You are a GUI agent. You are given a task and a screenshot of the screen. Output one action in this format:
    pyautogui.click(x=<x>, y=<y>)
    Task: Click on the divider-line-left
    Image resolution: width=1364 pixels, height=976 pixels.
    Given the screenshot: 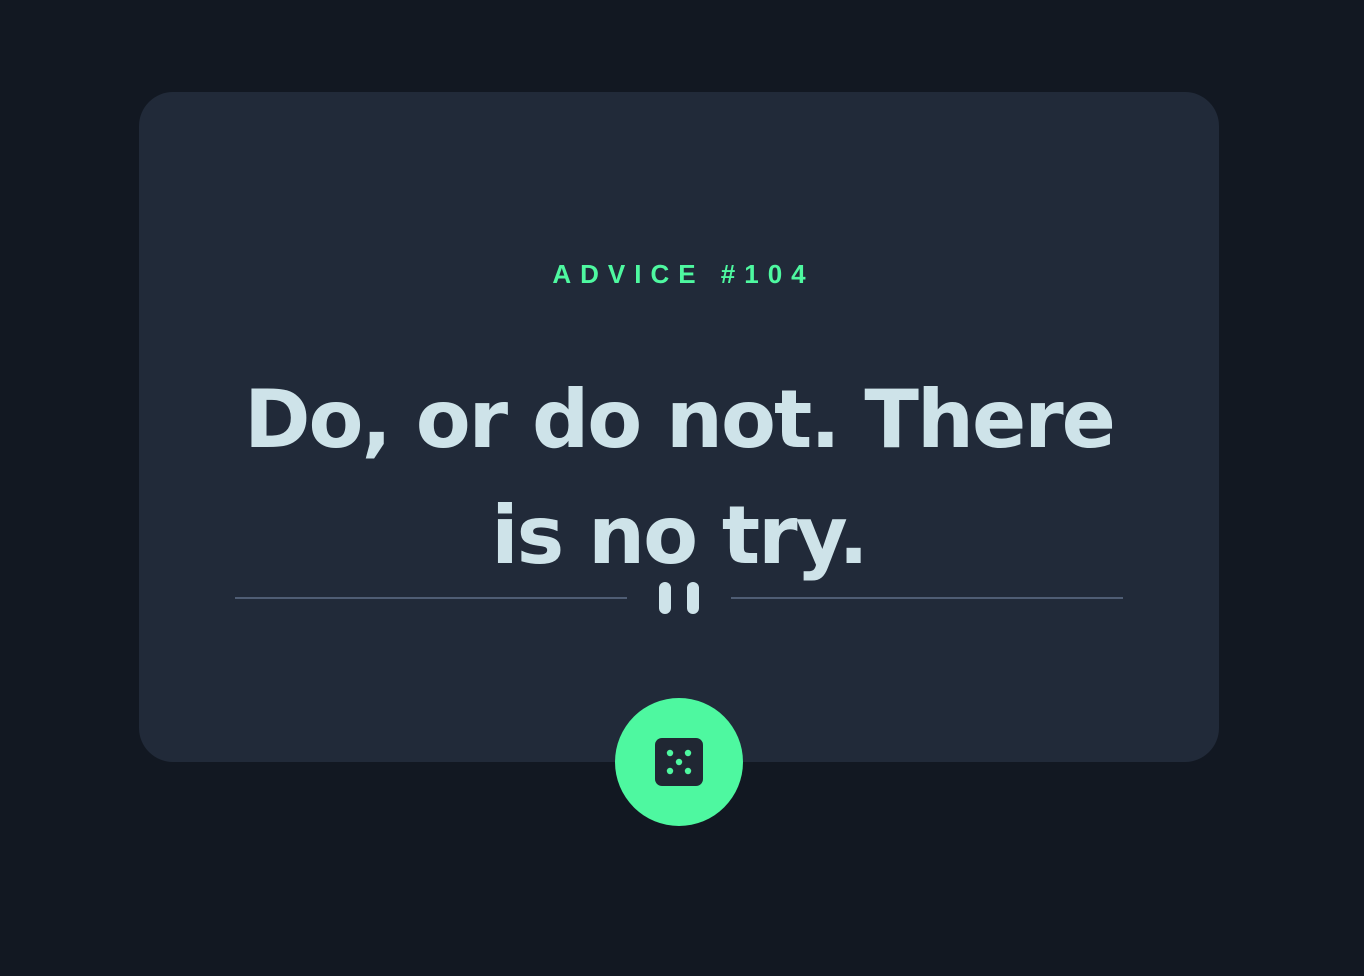 What is the action you would take?
    pyautogui.click(x=431, y=598)
    